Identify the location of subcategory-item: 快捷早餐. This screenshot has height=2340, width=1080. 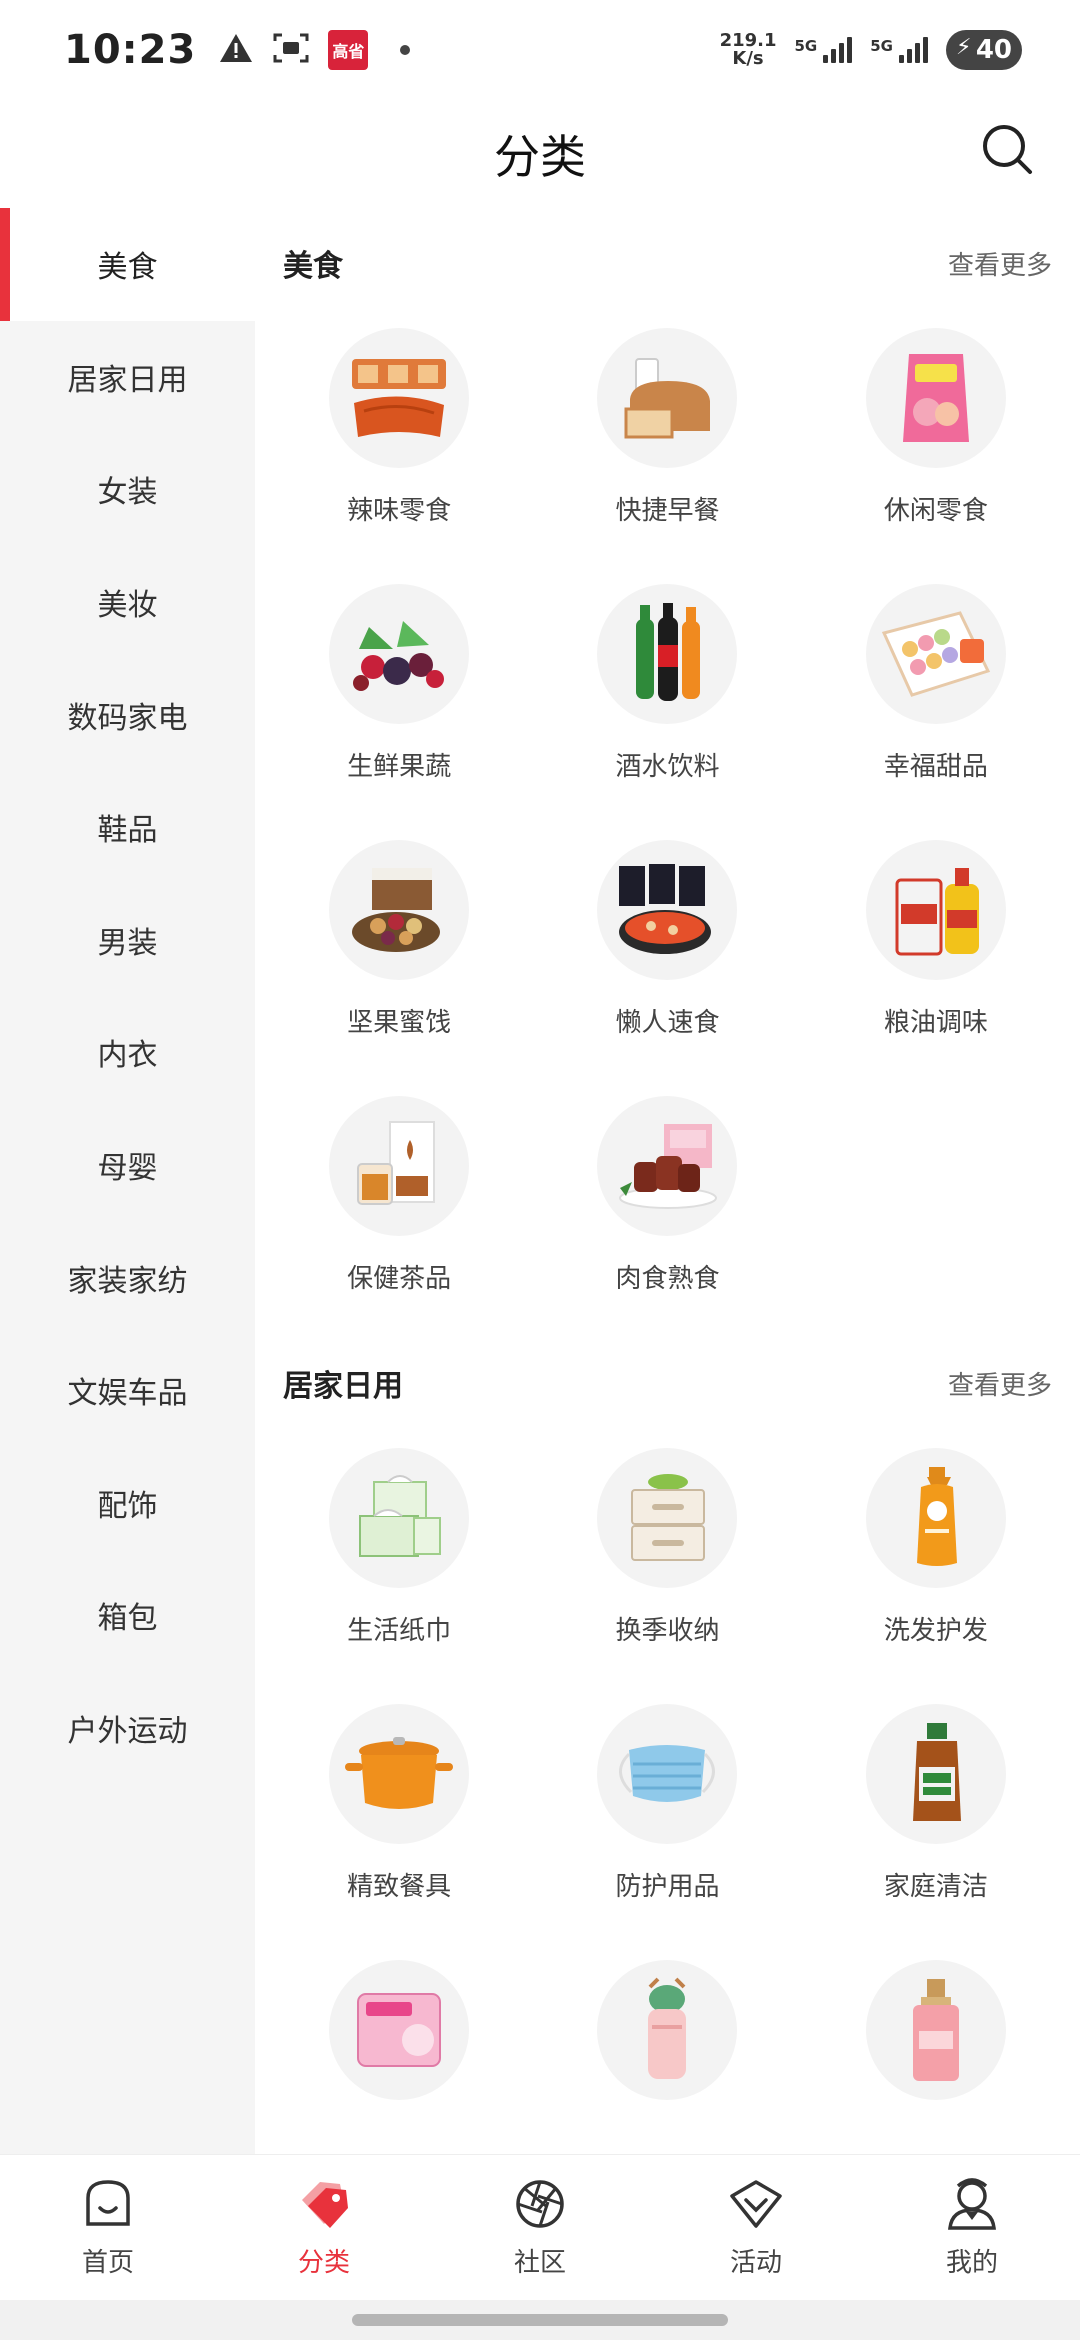
(667, 438).